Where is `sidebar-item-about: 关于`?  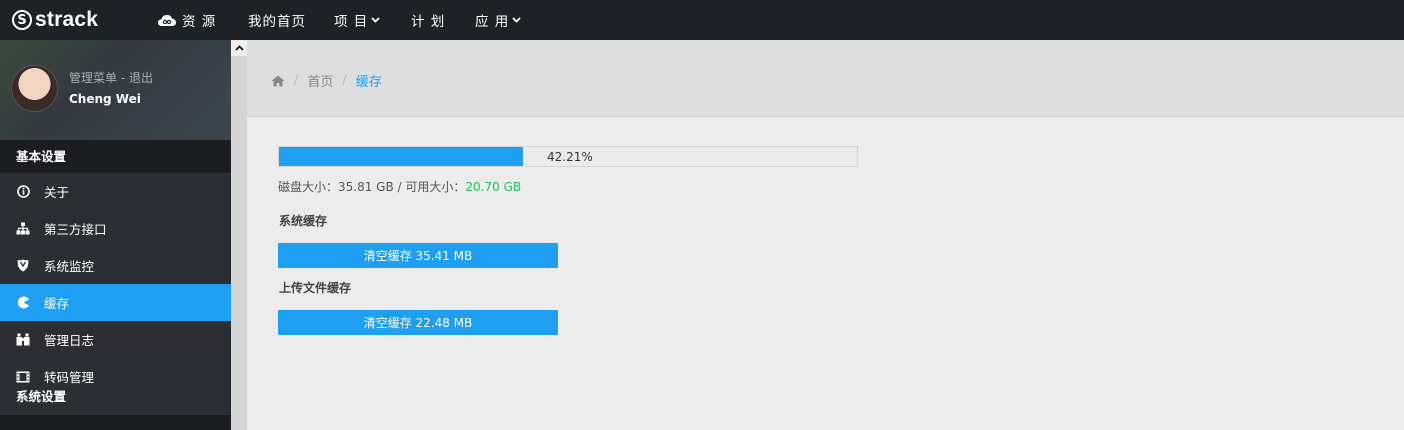 sidebar-item-about: 关于 is located at coordinates (115, 191).